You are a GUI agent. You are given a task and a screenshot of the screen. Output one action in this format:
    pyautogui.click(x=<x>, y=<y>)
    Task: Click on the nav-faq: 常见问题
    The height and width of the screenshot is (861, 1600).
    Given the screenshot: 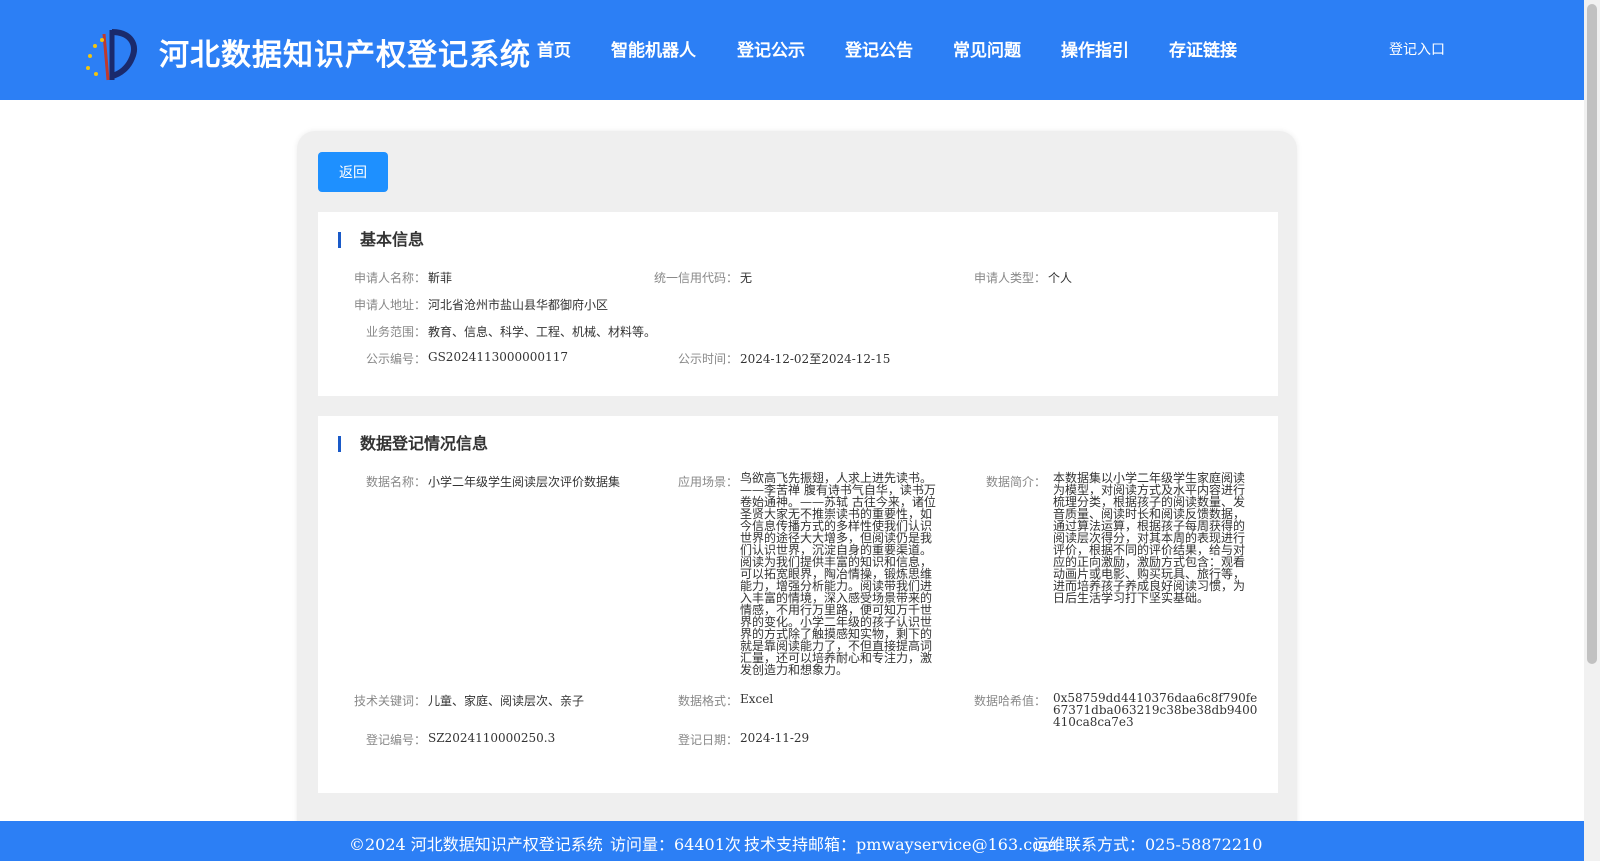 What is the action you would take?
    pyautogui.click(x=987, y=48)
    